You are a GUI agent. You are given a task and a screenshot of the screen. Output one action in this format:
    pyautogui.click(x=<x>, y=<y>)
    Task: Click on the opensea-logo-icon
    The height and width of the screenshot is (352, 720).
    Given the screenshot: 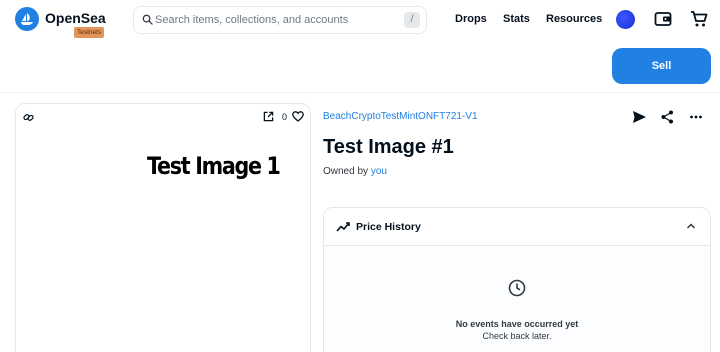 What is the action you would take?
    pyautogui.click(x=27, y=19)
    